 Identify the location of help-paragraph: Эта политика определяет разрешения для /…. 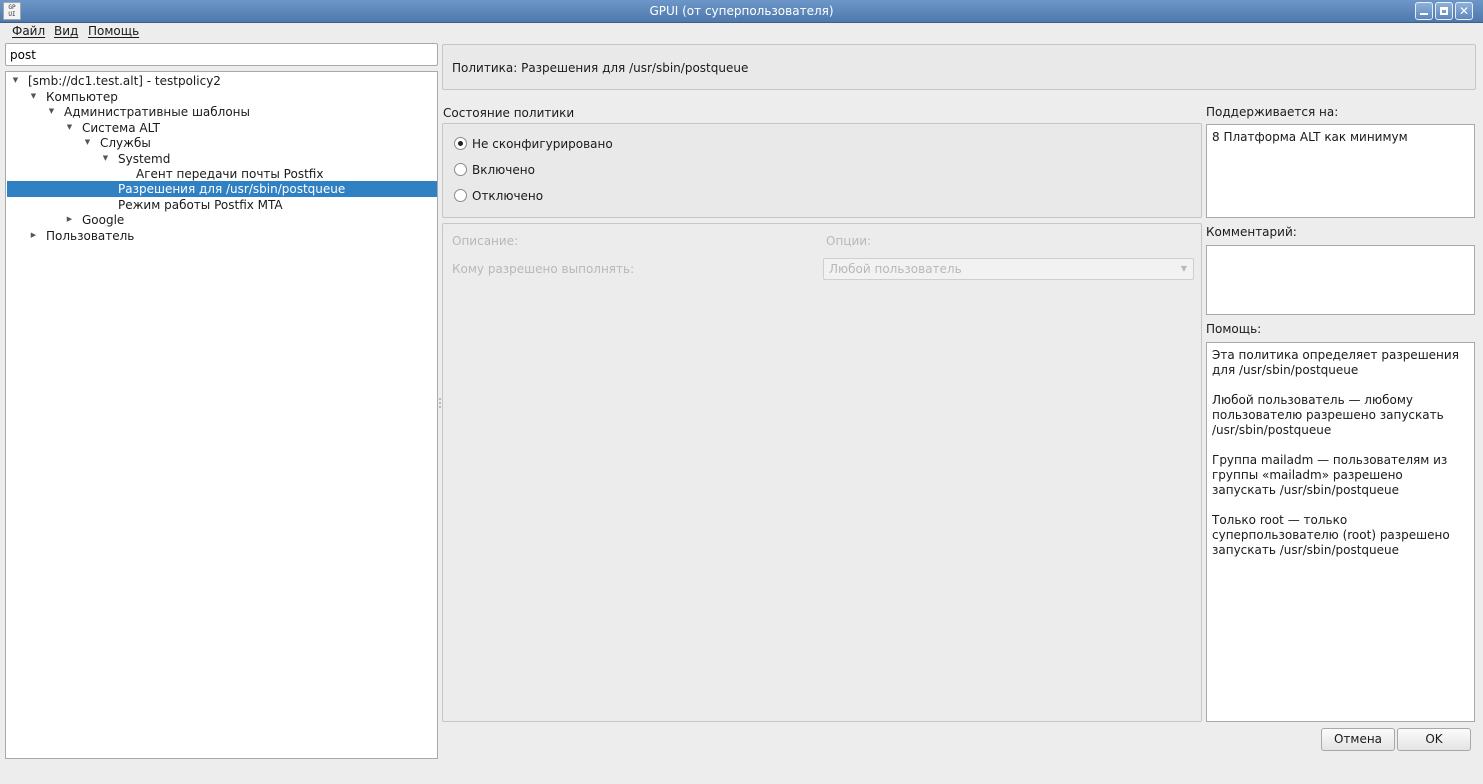
(1335, 362).